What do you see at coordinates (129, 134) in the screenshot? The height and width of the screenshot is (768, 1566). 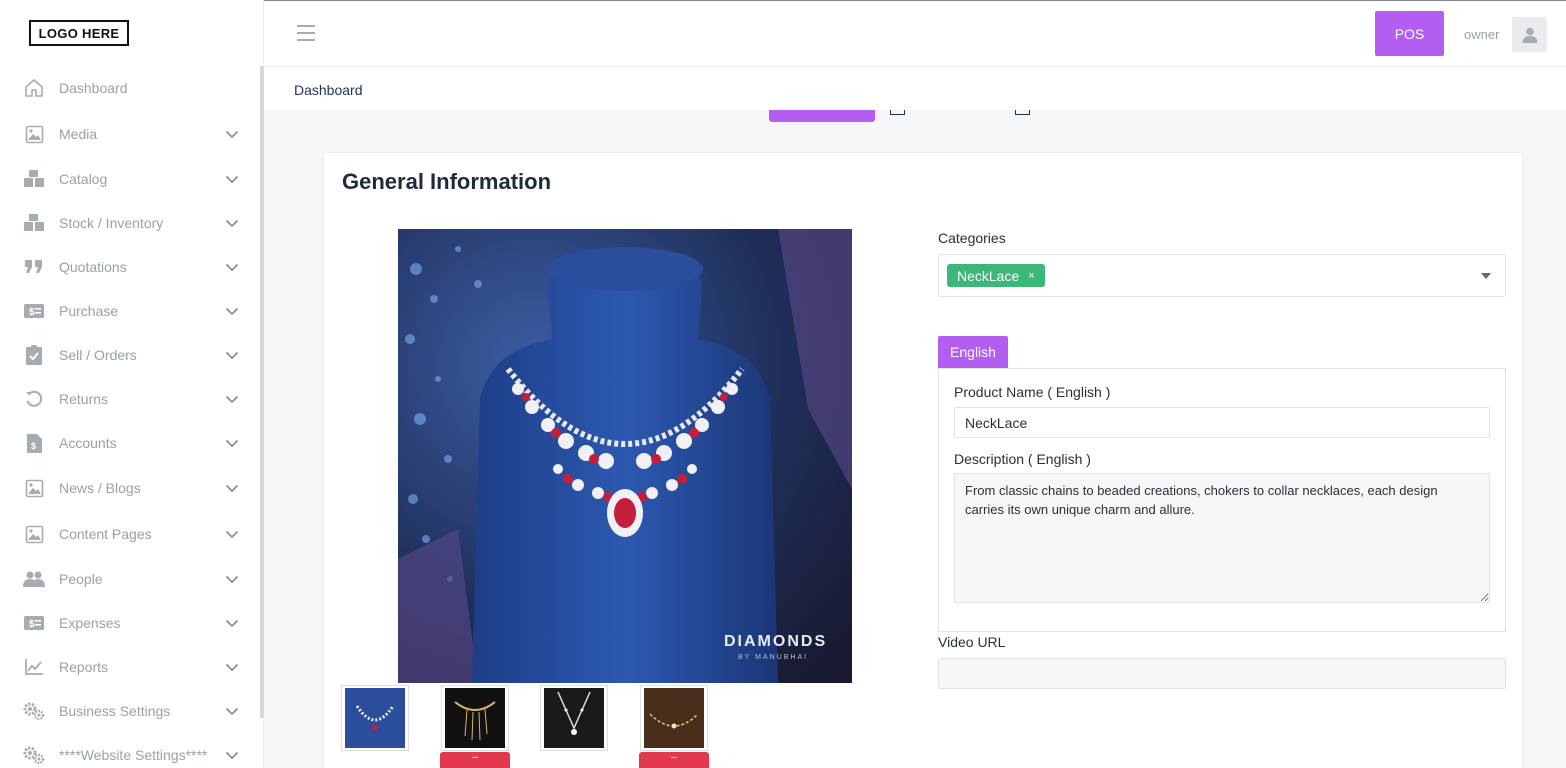 I see `sidebar-item-media: Media` at bounding box center [129, 134].